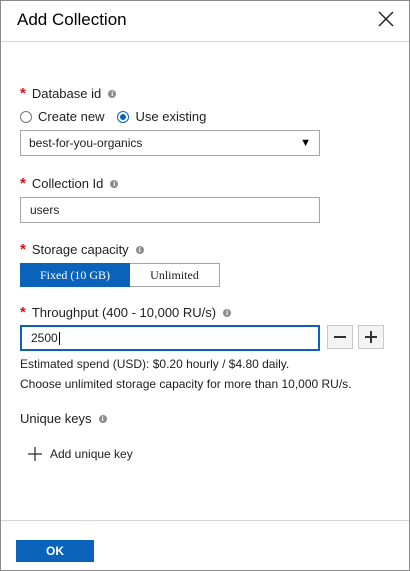 The image size is (410, 571). Describe the element at coordinates (86, 143) in the screenshot. I see `database-select-value: best-for-you-organics` at that location.